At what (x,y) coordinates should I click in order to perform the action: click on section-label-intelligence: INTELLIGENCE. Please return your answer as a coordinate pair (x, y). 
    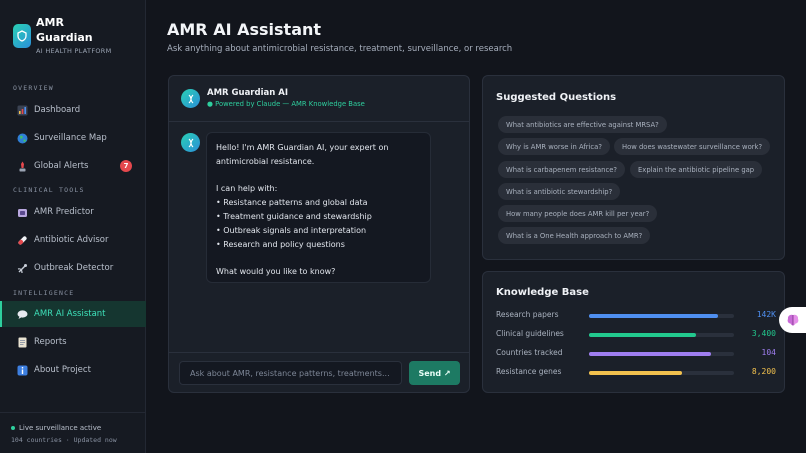
    Looking at the image, I should click on (44, 293).